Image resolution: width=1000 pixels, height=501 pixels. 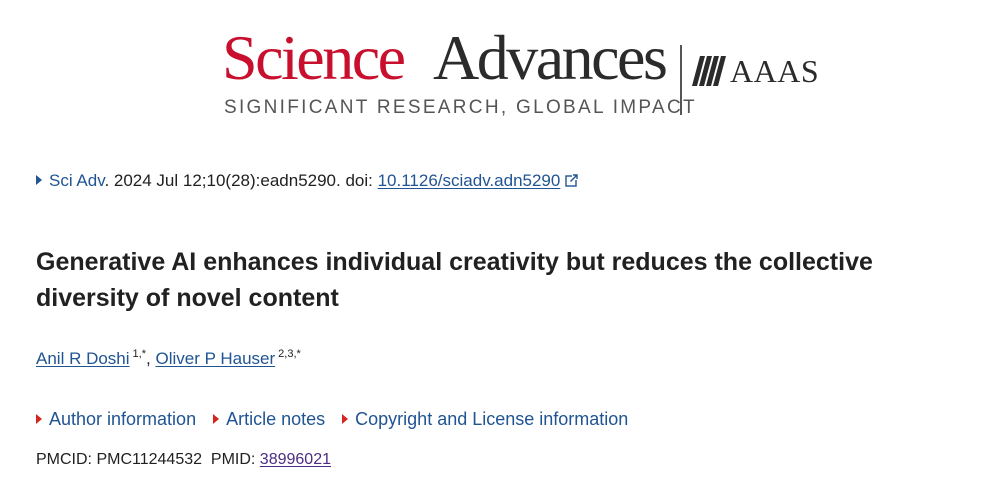 What do you see at coordinates (295, 459) in the screenshot?
I see `pmid-link: 38996021` at bounding box center [295, 459].